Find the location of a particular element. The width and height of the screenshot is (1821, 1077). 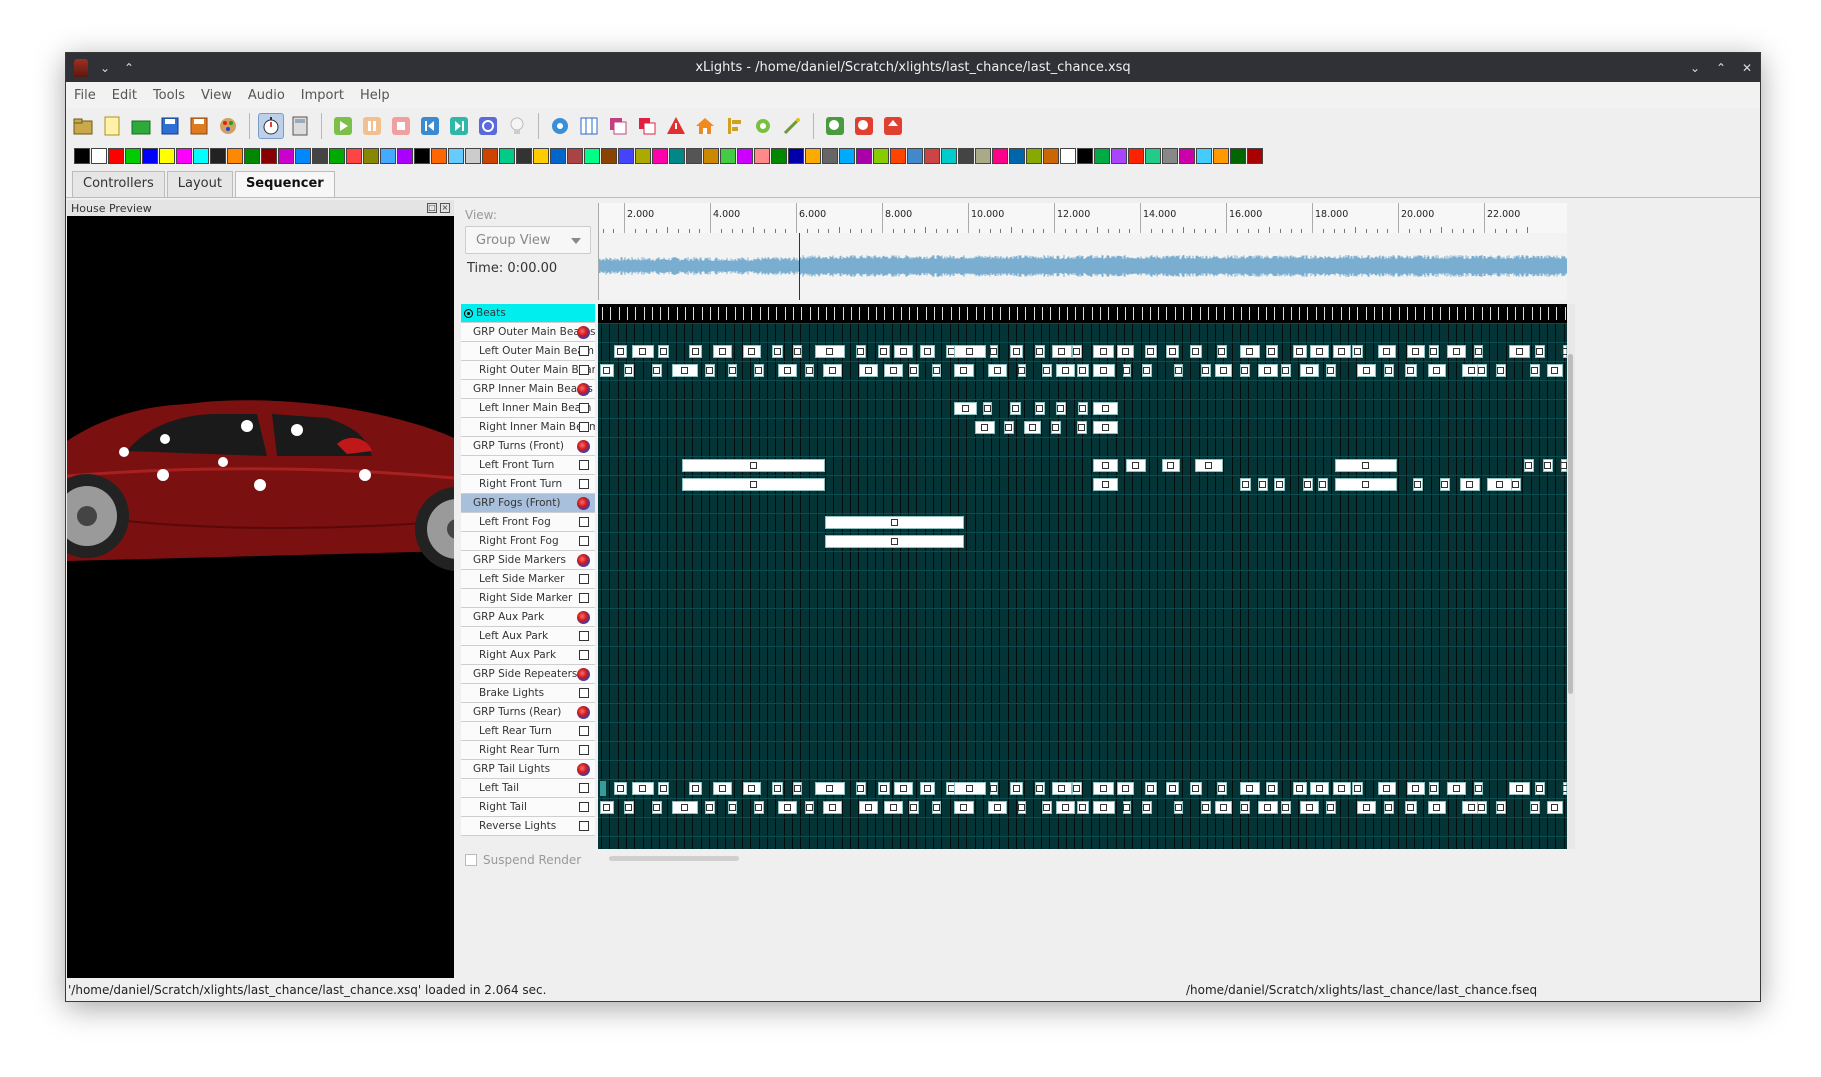

model-row: Right Side Marker is located at coordinates (528, 598).